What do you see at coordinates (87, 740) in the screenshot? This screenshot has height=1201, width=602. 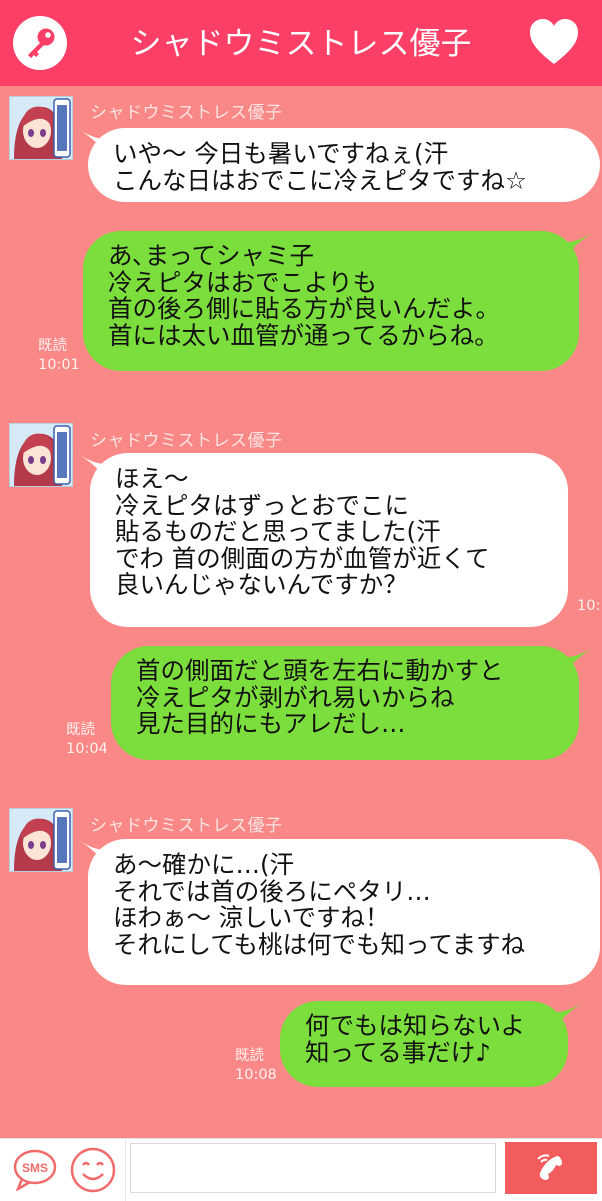 I see `read-receipt: 既読 10:04` at bounding box center [87, 740].